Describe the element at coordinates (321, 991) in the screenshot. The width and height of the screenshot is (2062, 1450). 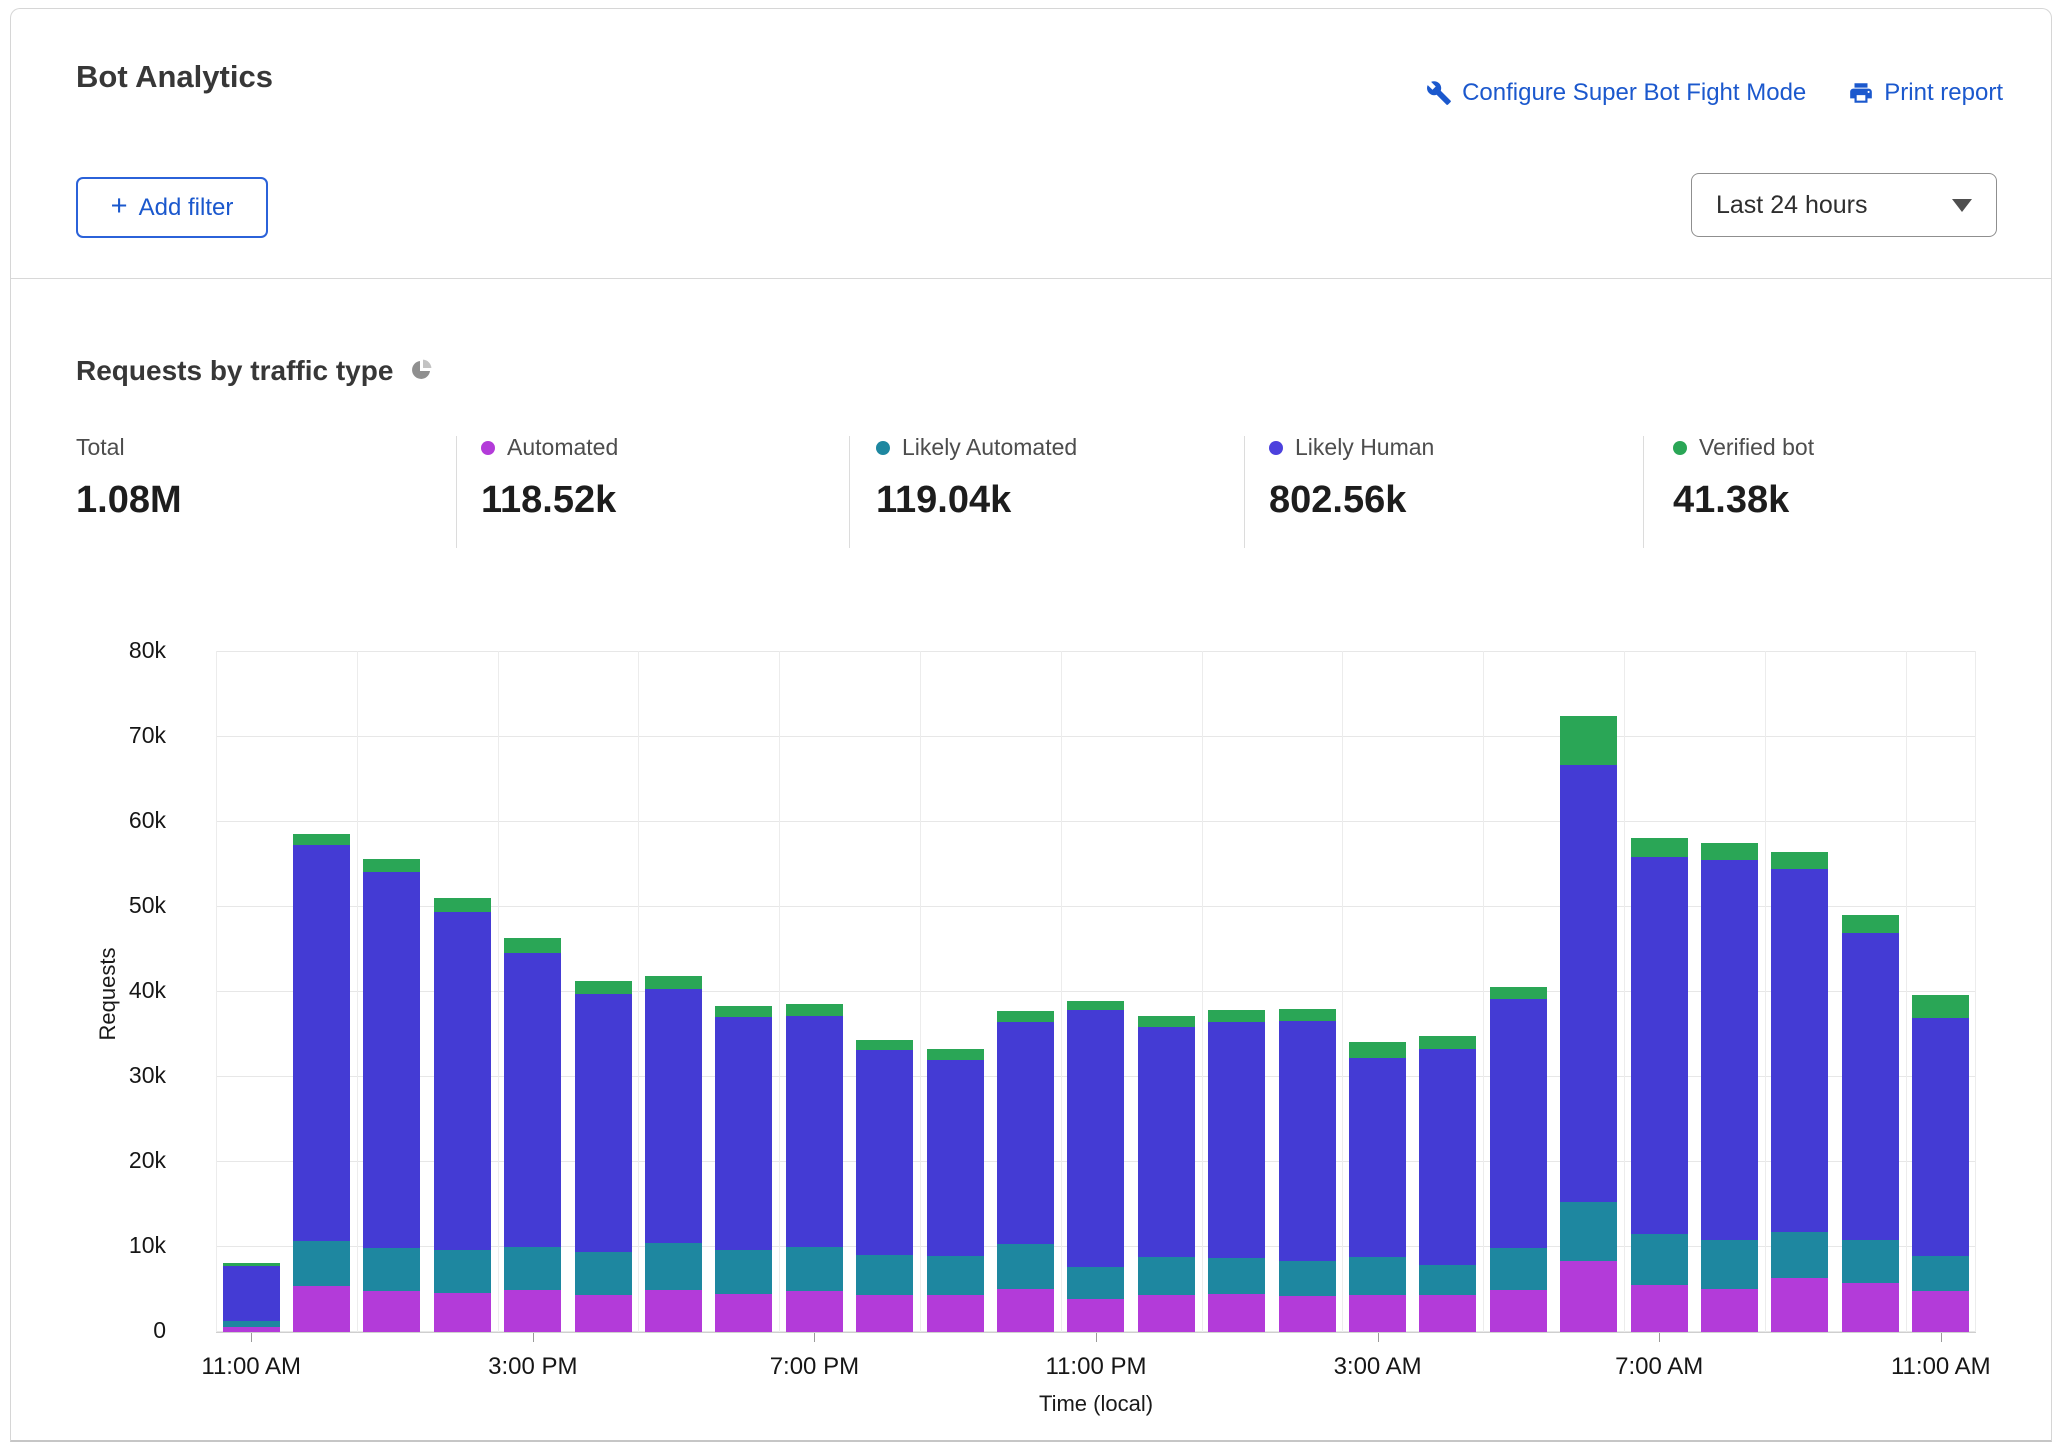
I see `bar-12-00-pm` at that location.